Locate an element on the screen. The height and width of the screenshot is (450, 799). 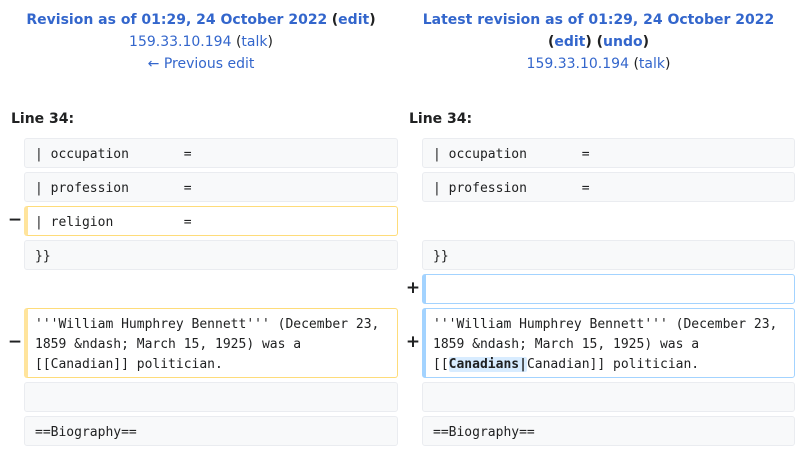
new-talk-link: talk is located at coordinates (652, 64).